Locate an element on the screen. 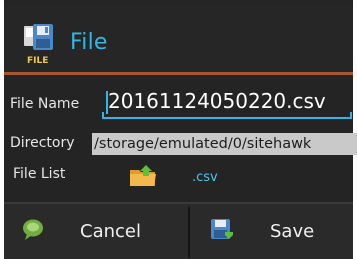 This screenshot has height=259, width=357. header-divider is located at coordinates (178, 73).